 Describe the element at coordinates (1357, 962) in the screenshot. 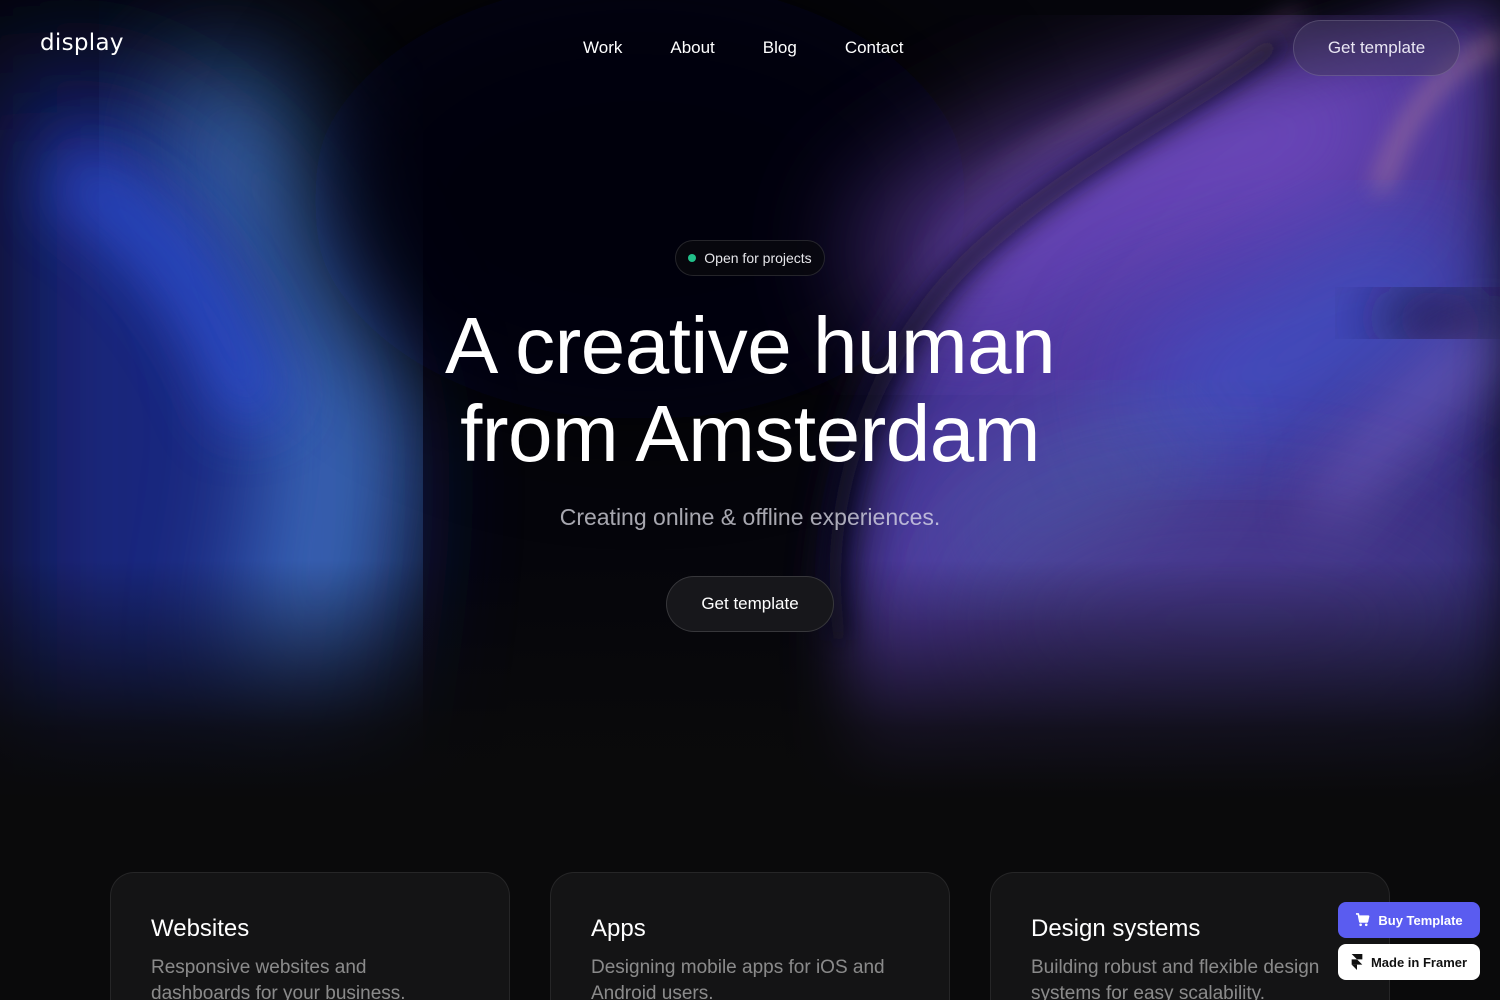

I see `framer-logo-icon` at that location.